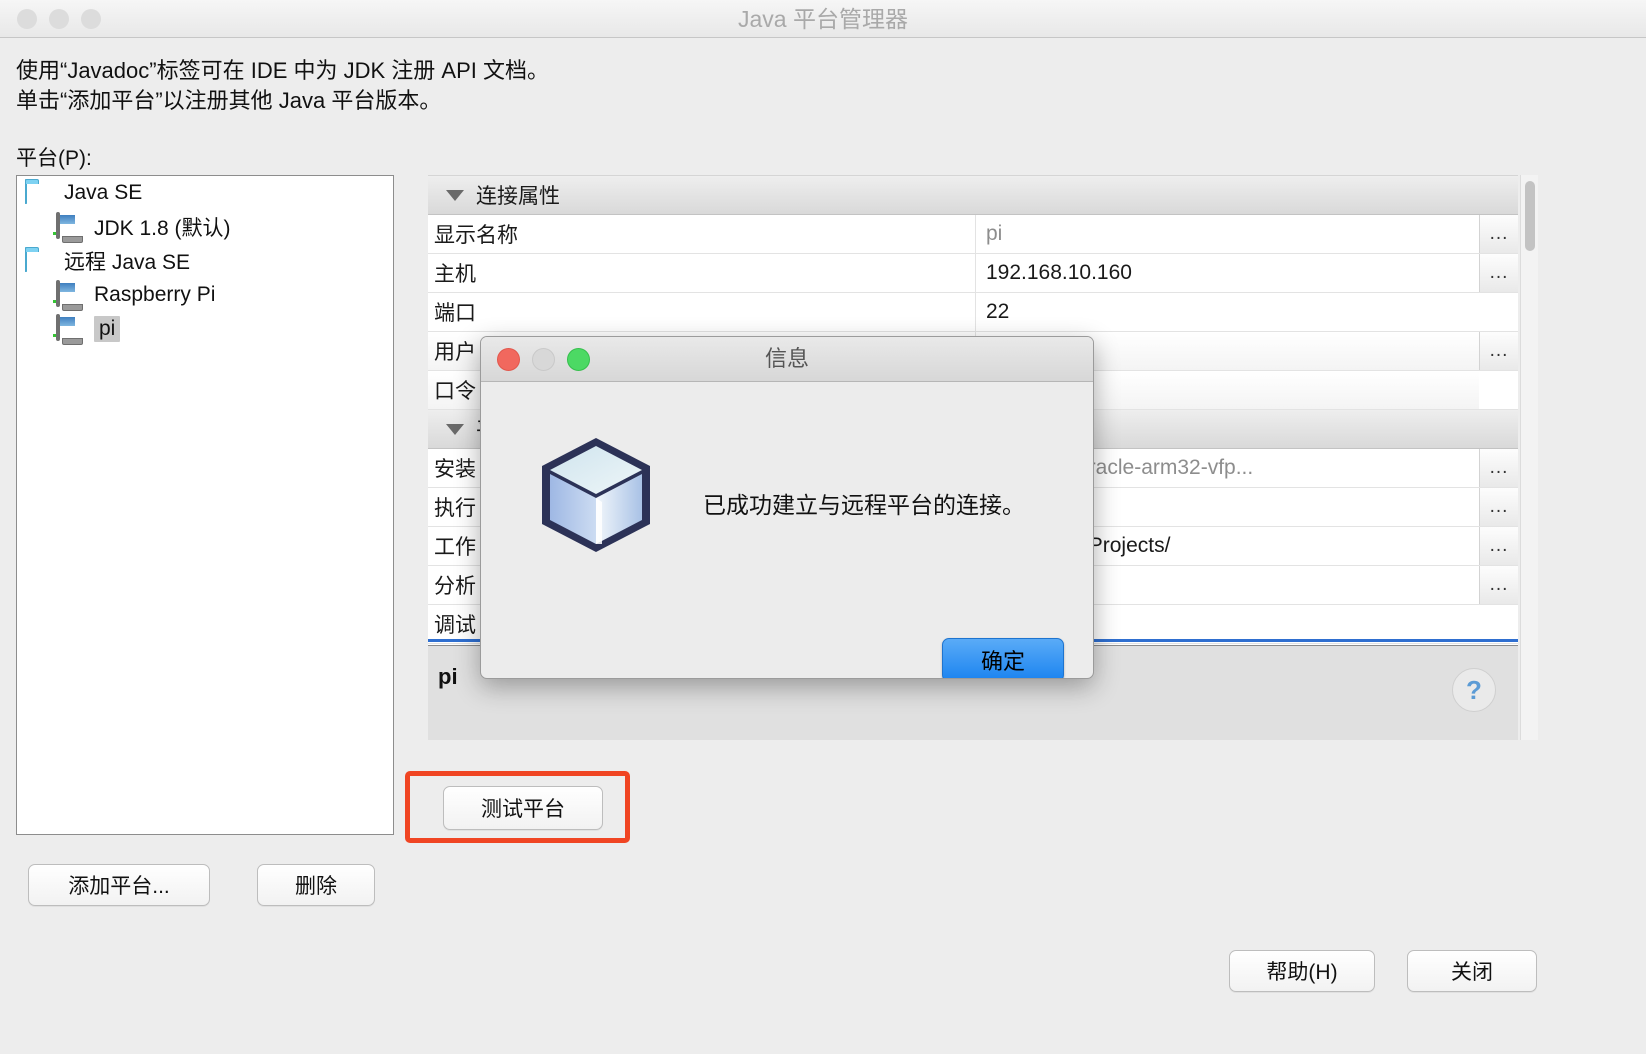 The height and width of the screenshot is (1054, 1646). I want to click on property-value: pi, so click(1227, 234).